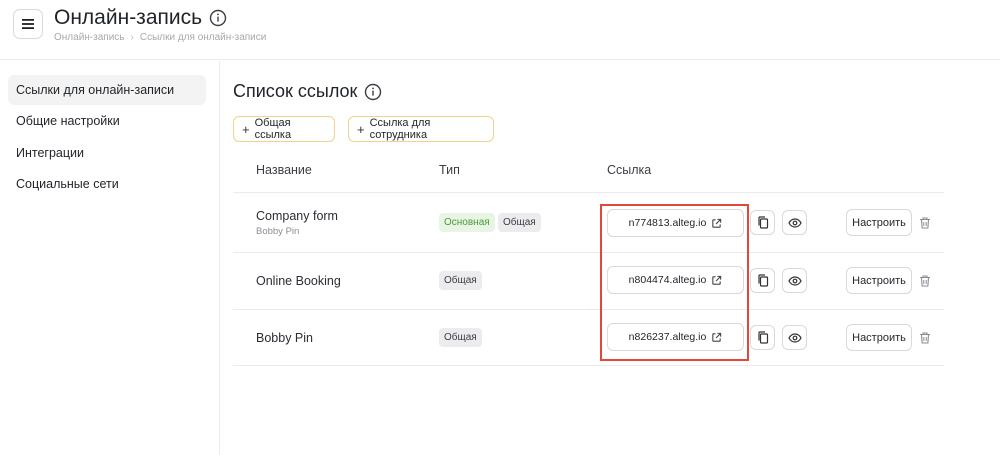  Describe the element at coordinates (629, 170) in the screenshot. I see `column-header-link: Ссылка` at that location.